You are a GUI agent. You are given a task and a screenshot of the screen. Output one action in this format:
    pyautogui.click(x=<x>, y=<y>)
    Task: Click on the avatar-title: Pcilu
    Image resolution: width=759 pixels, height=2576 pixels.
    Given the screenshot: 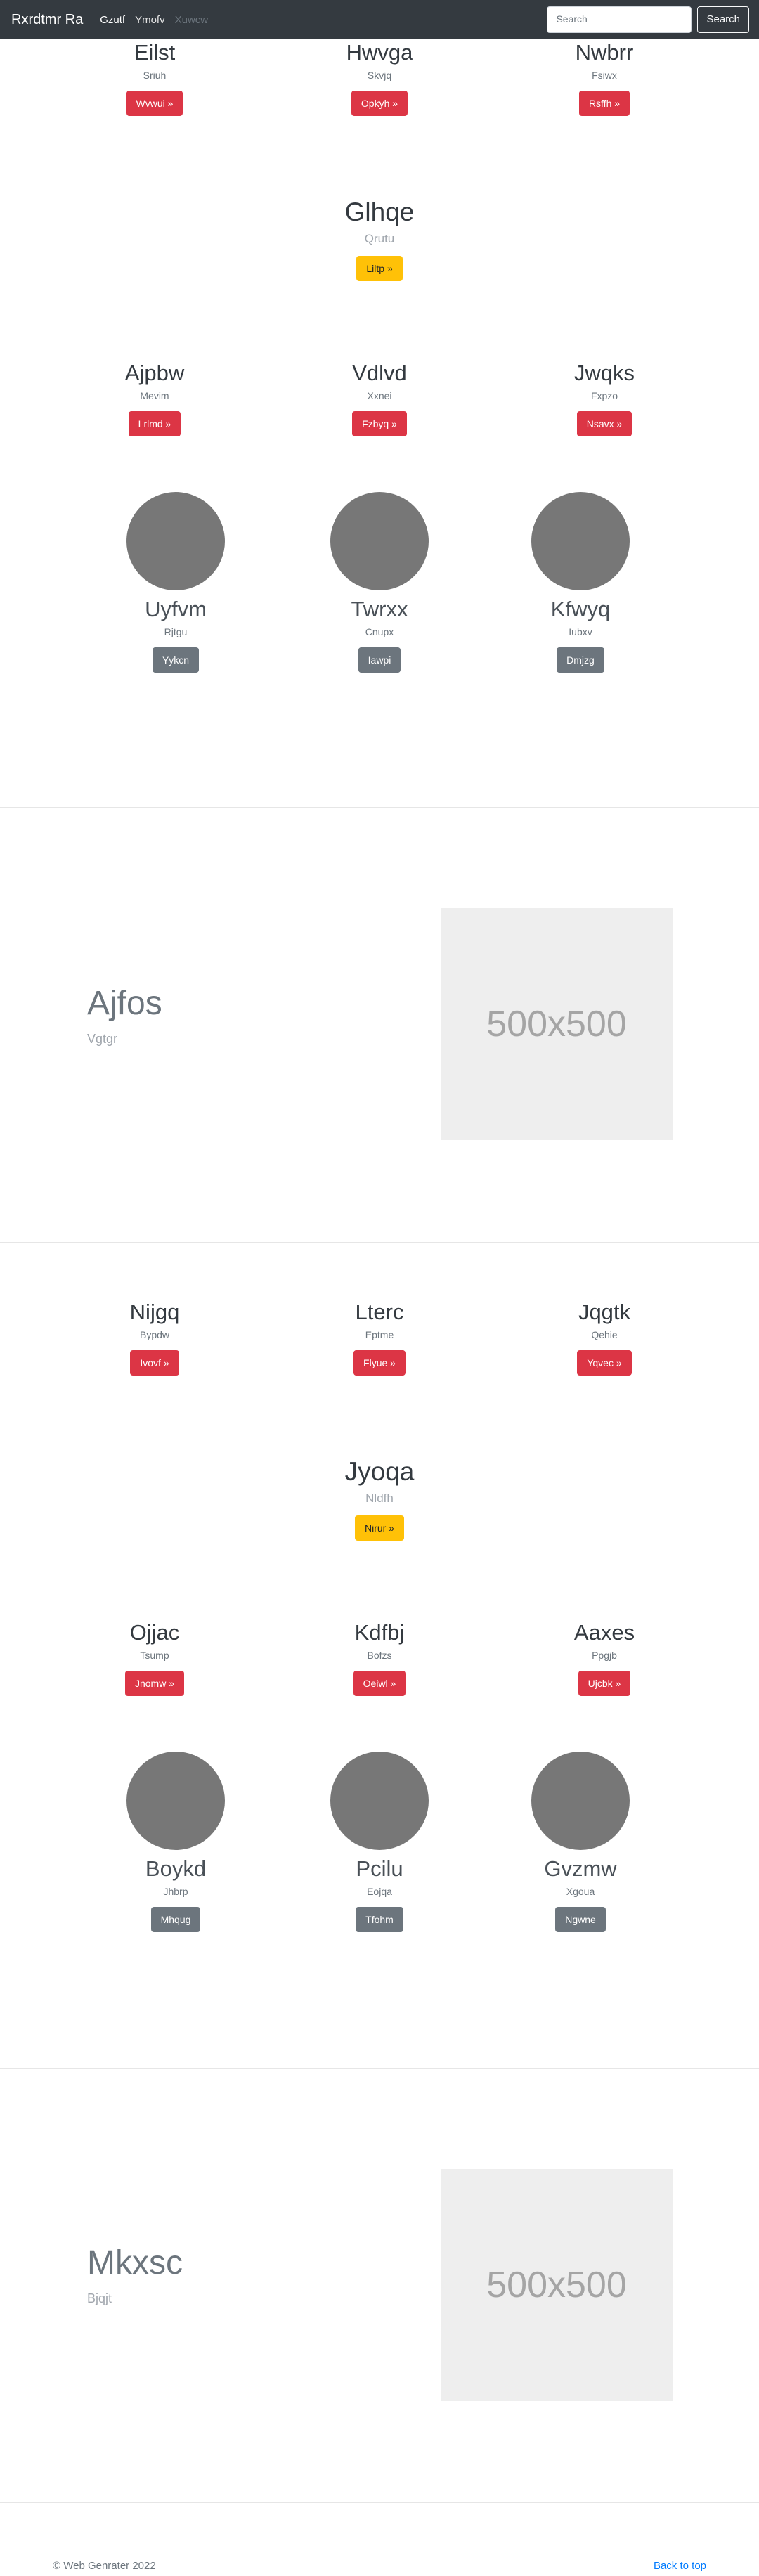 What is the action you would take?
    pyautogui.click(x=379, y=1869)
    